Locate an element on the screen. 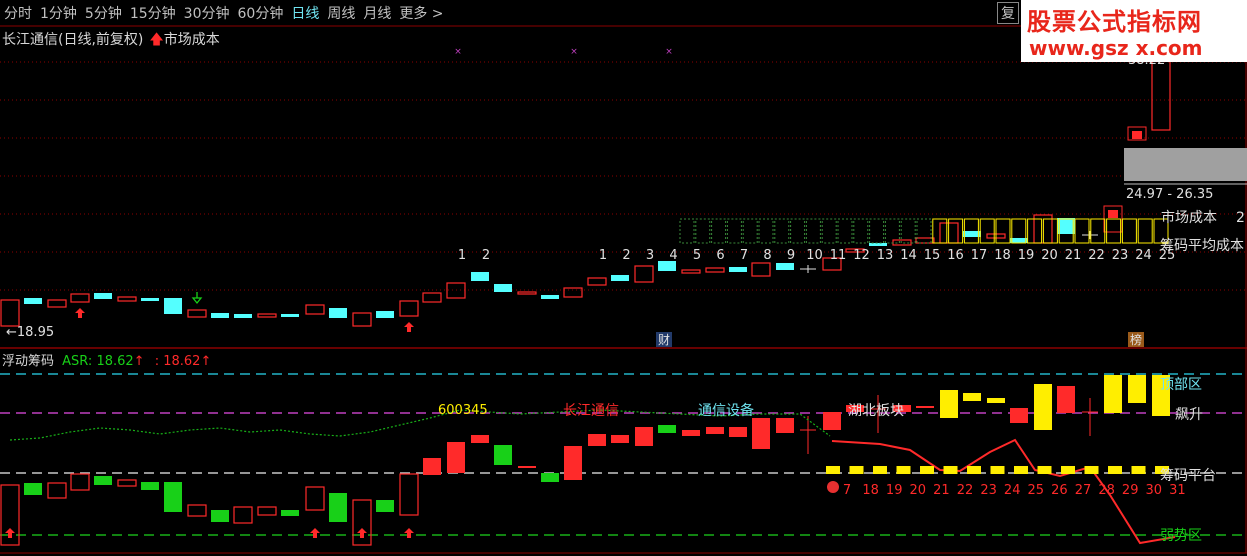 Image resolution: width=1247 pixels, height=556 pixels. indicator-name: 市场成本 is located at coordinates (192, 40).